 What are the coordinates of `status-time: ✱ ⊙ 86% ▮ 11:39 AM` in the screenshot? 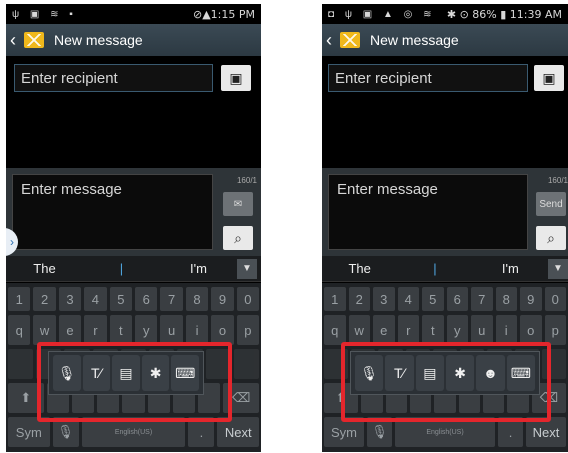 It's located at (504, 14).